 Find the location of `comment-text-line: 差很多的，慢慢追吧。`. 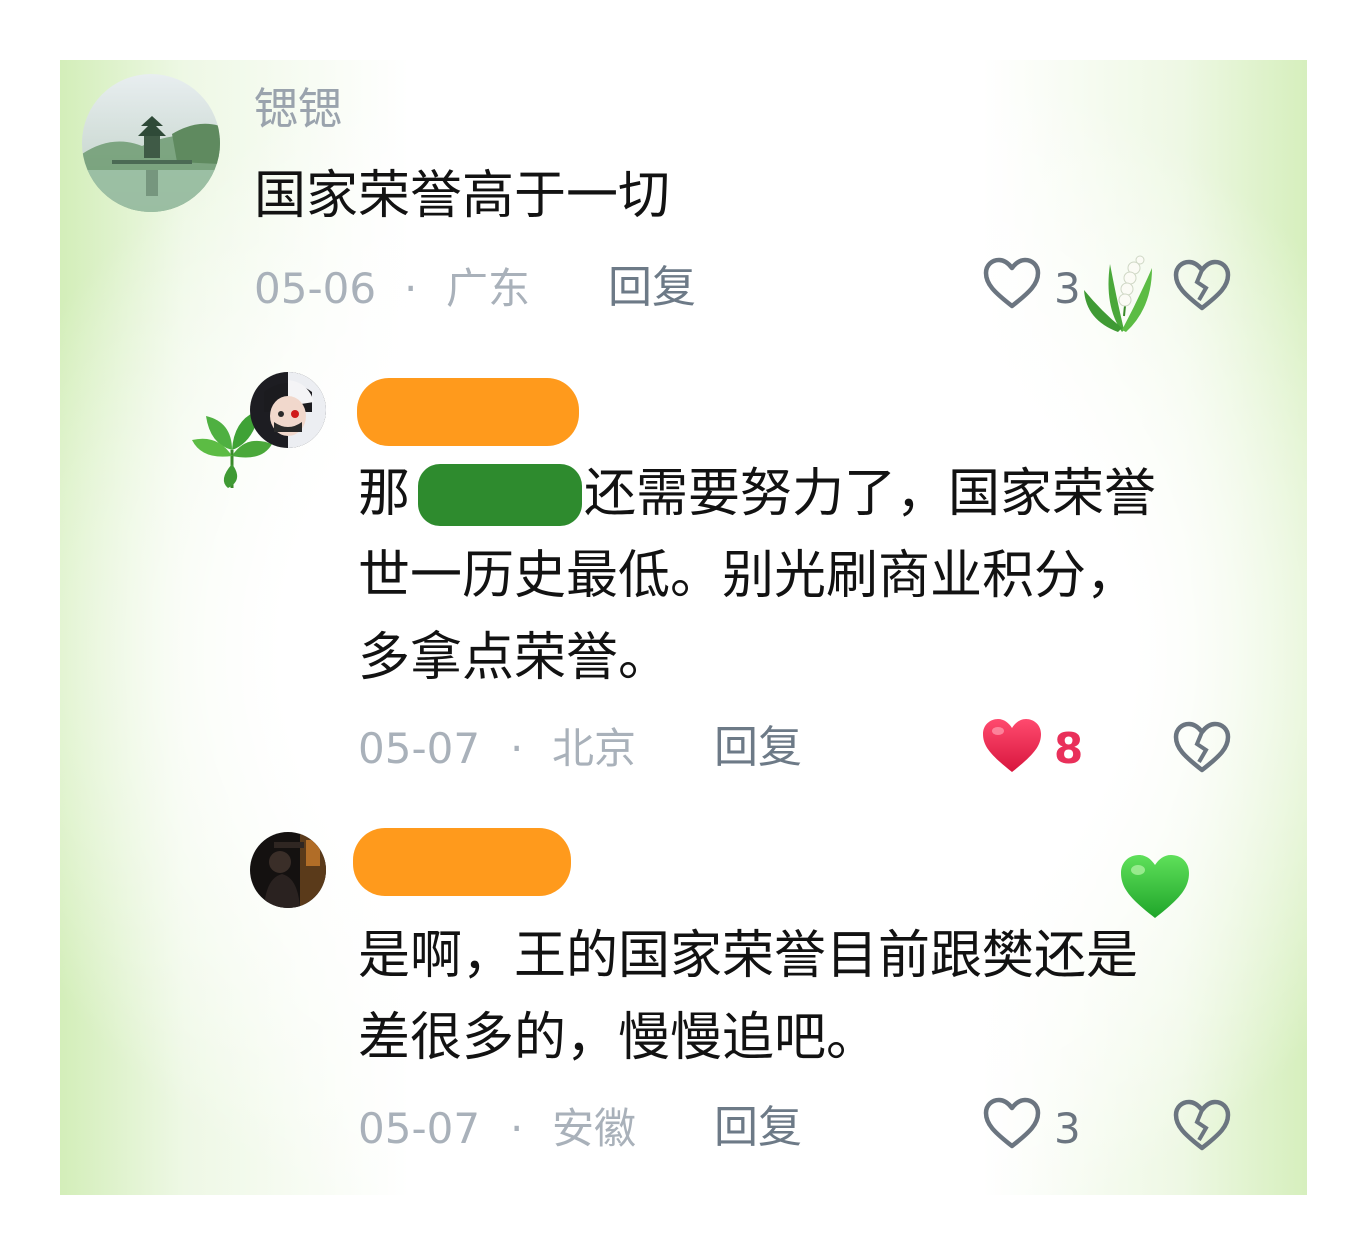

comment-text-line: 差很多的，慢慢追吧。 is located at coordinates (618, 1038).